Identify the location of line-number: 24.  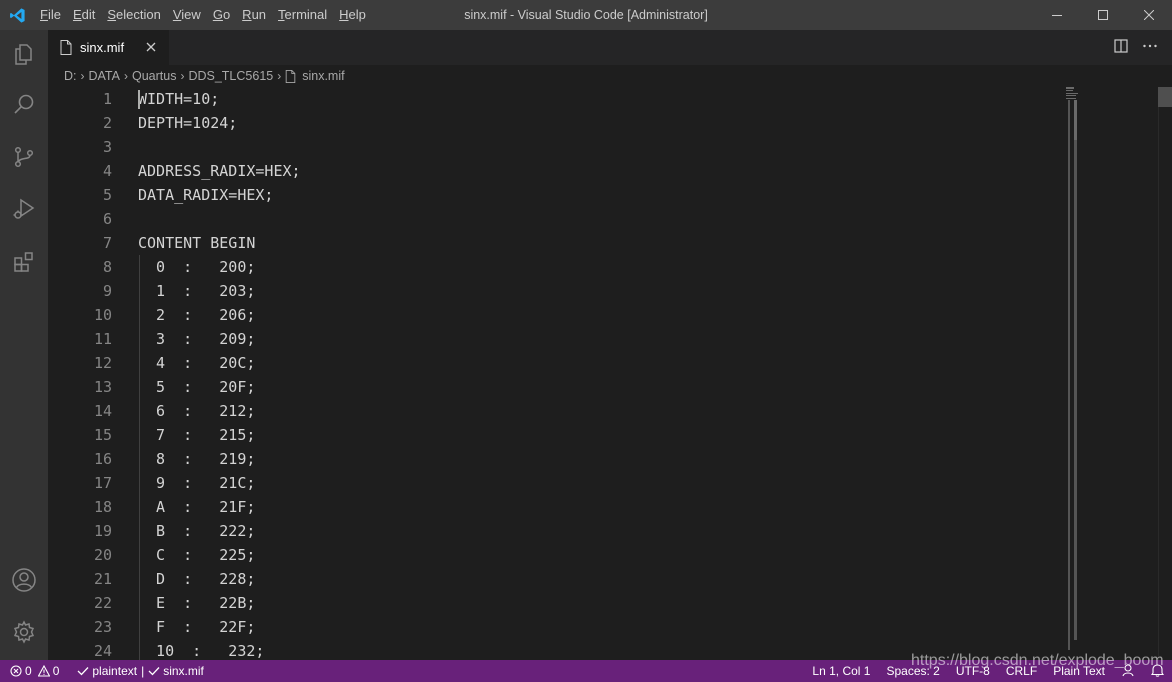
(102, 651).